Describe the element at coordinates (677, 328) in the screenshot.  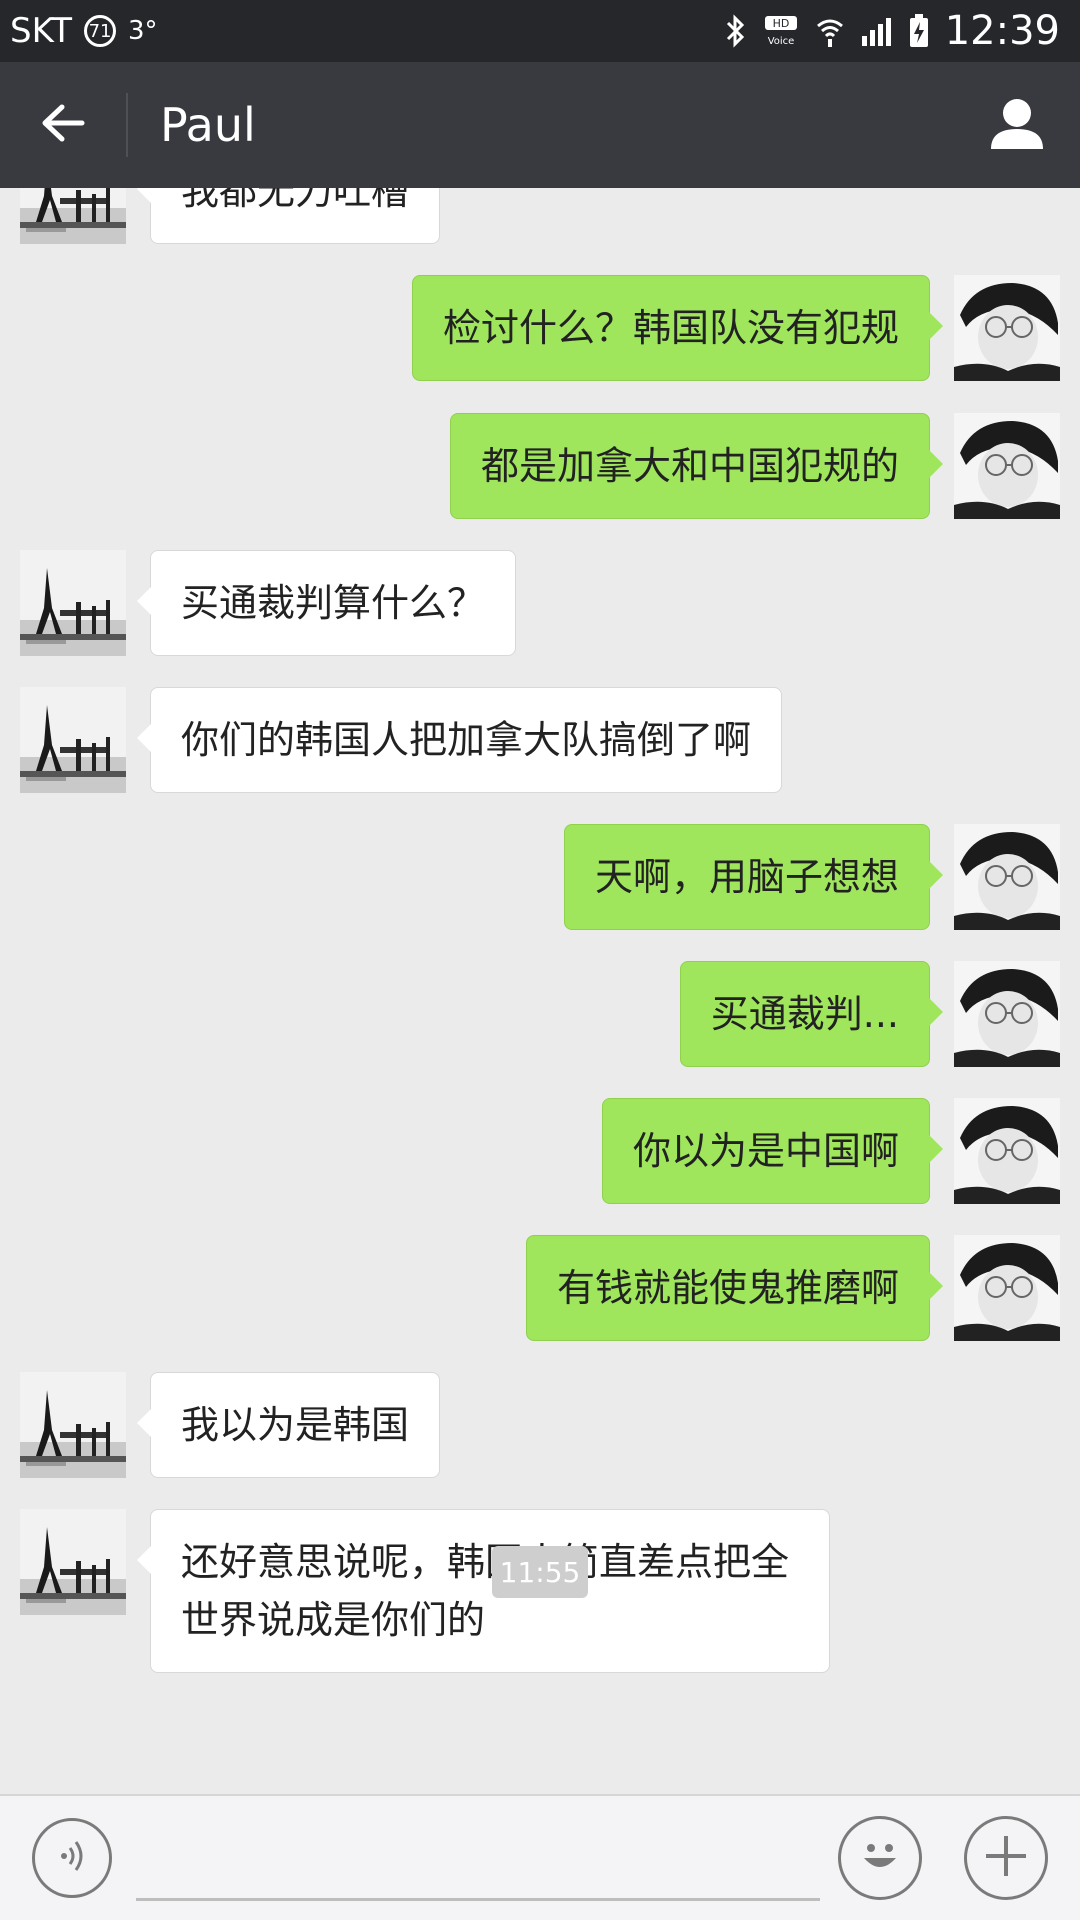
I see `sent-message-bubble: 检讨什么？韩国队没有犯规` at that location.